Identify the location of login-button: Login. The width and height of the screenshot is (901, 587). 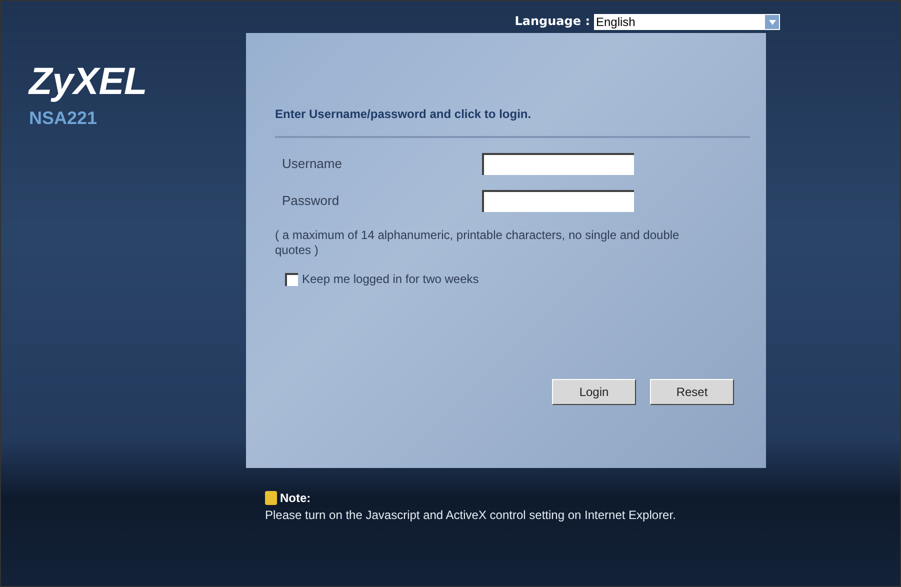
(594, 392).